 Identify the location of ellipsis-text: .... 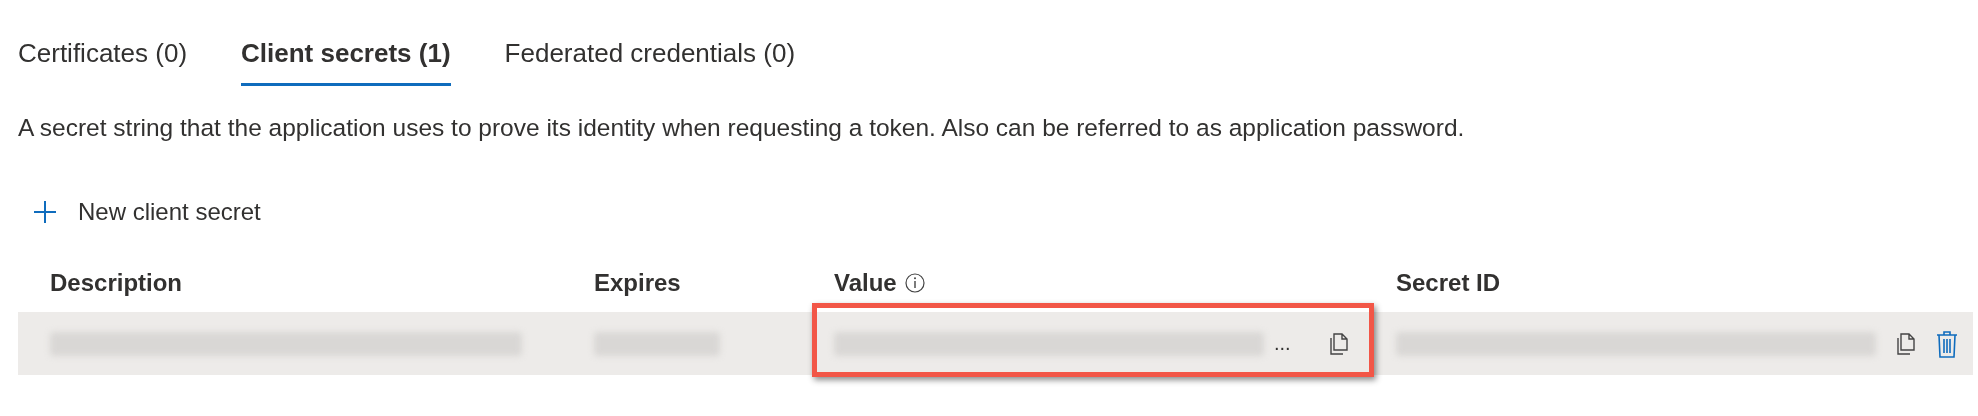
(1282, 343).